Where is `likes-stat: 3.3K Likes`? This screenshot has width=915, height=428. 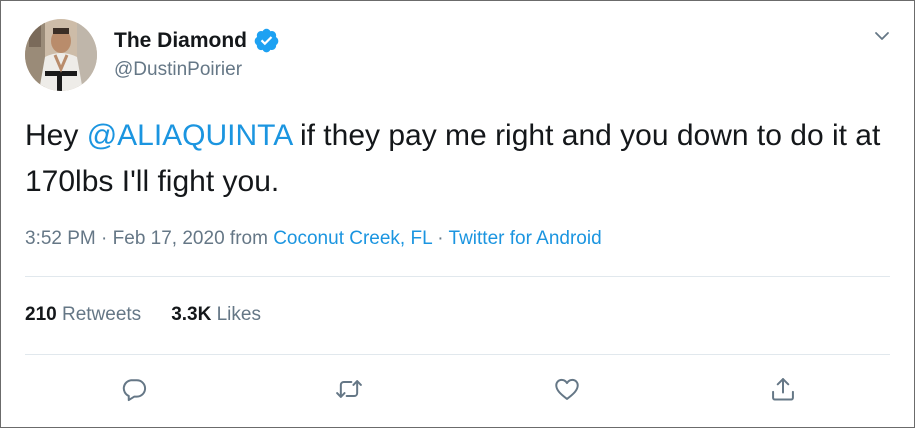
likes-stat: 3.3K Likes is located at coordinates (216, 315).